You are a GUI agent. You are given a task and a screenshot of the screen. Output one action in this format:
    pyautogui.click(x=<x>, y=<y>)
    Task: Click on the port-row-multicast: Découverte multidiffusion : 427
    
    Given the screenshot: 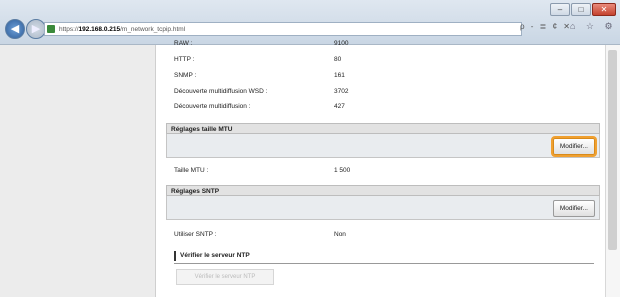 What is the action you would take?
    pyautogui.click(x=259, y=106)
    